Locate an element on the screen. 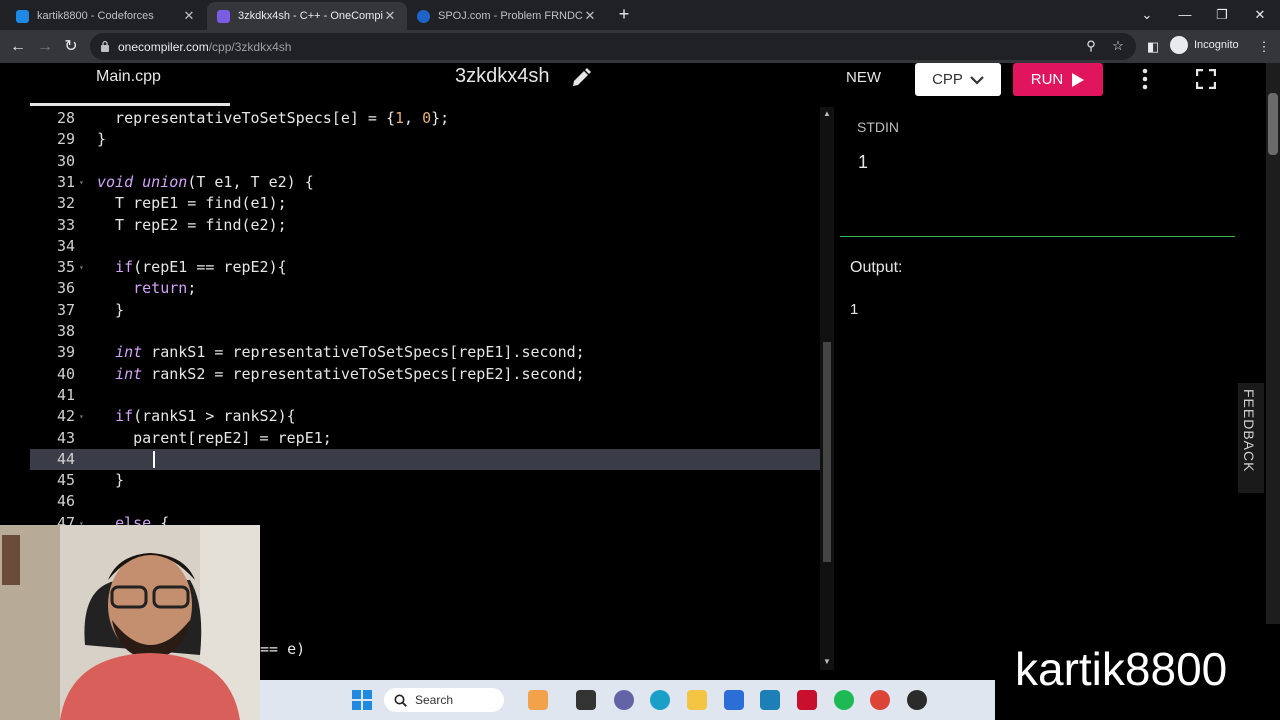 This screenshot has height=720, width=1280. scroll-up-arrow-icon: ▲ is located at coordinates (827, 113).